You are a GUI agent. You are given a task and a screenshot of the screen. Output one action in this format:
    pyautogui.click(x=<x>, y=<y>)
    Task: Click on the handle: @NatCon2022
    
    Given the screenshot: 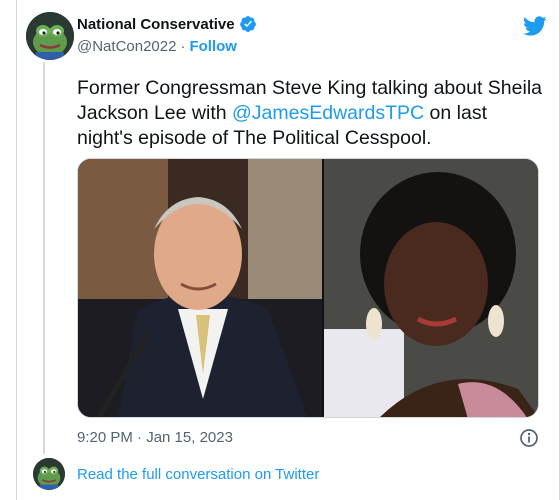 What is the action you would take?
    pyautogui.click(x=126, y=46)
    